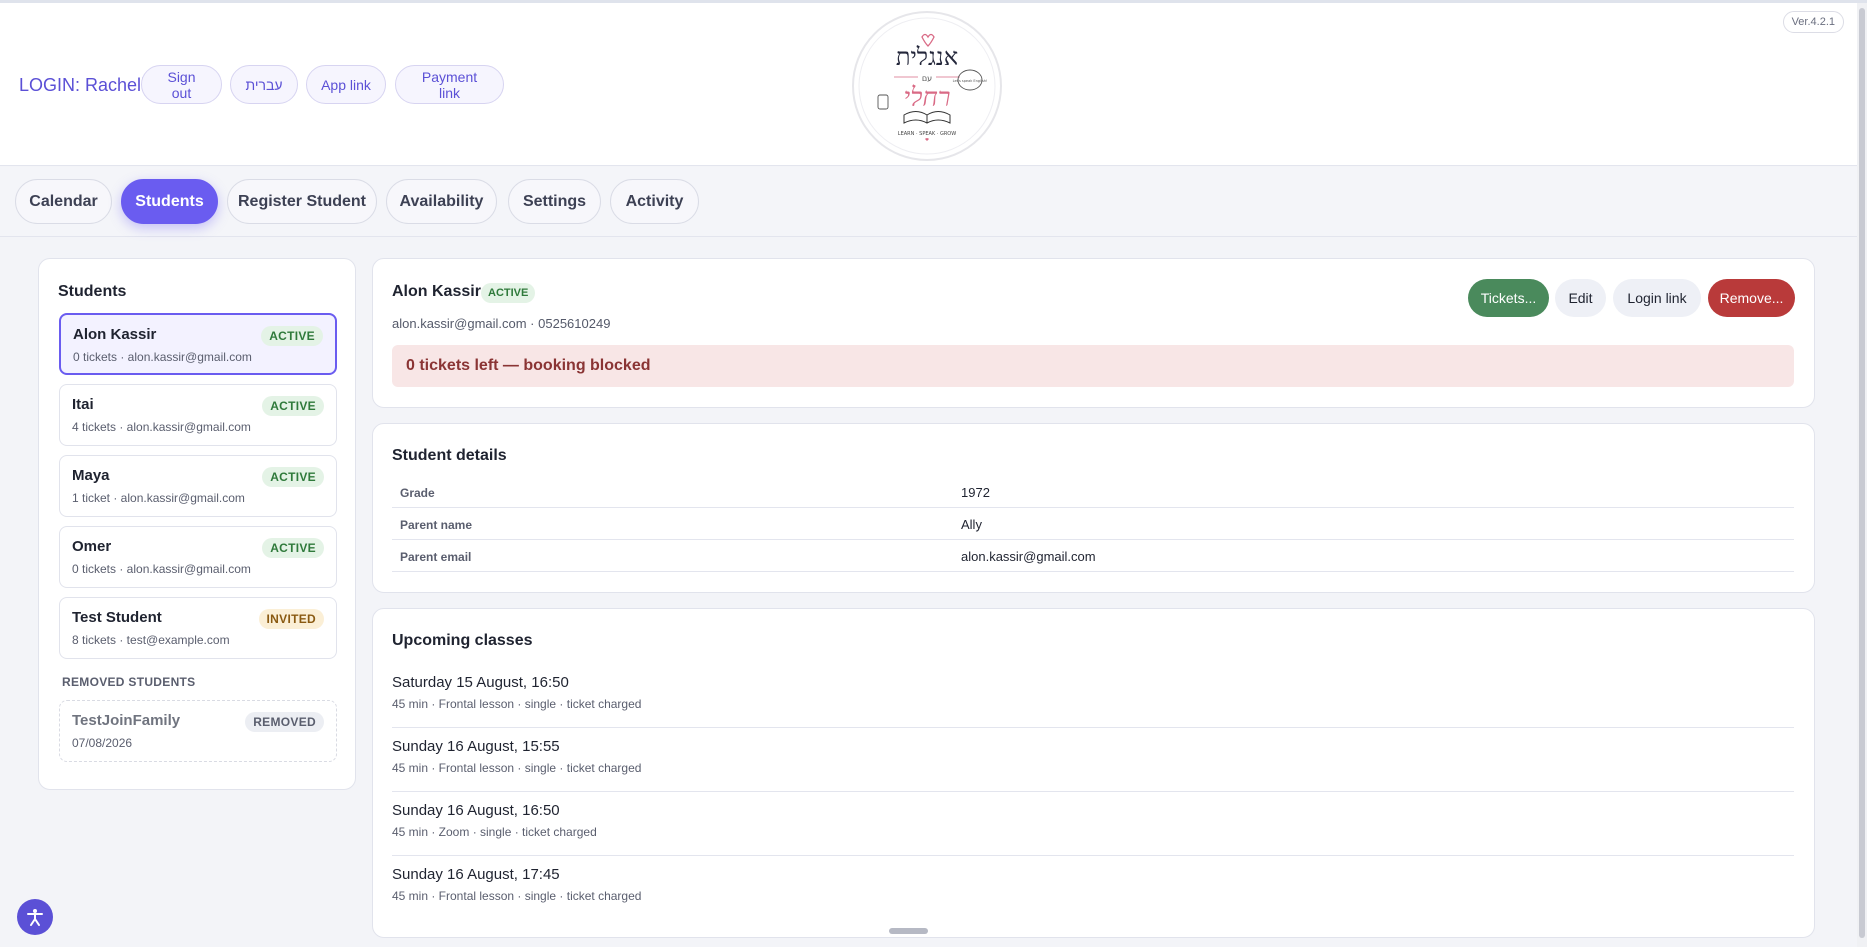  What do you see at coordinates (436, 525) in the screenshot?
I see `detail-label: Parent name` at bounding box center [436, 525].